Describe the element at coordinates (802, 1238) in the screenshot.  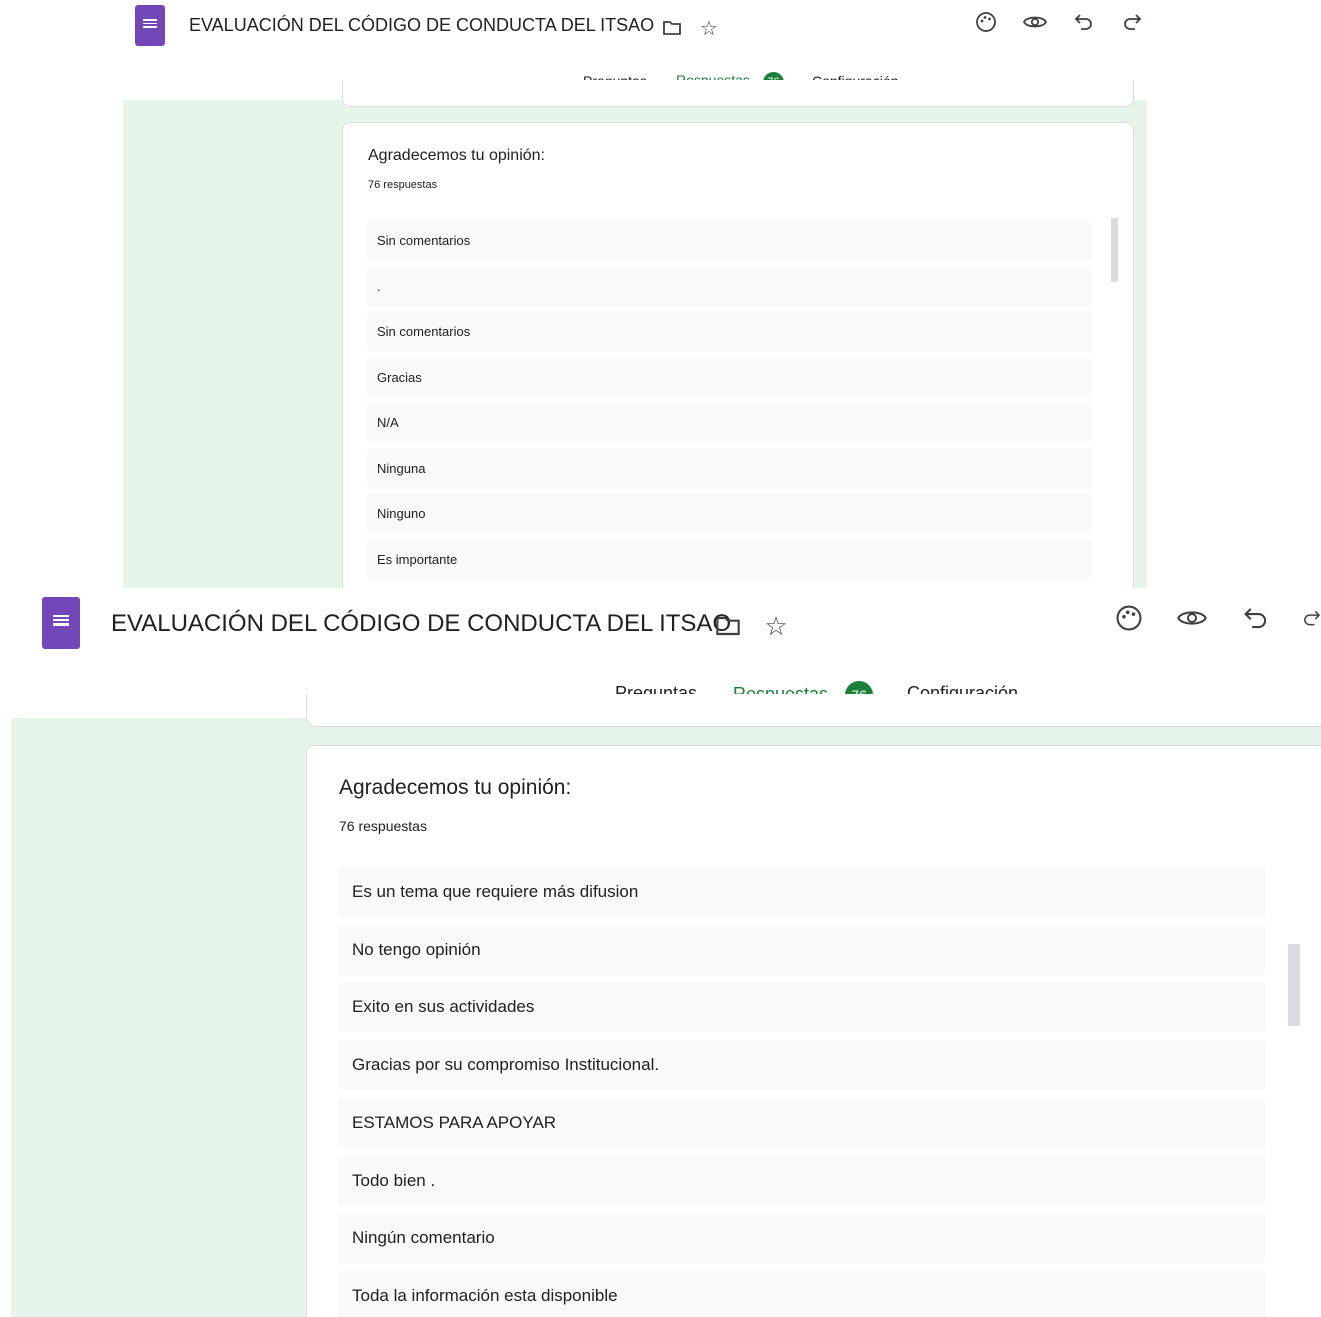
I see `response-item: Ningún comentario` at that location.